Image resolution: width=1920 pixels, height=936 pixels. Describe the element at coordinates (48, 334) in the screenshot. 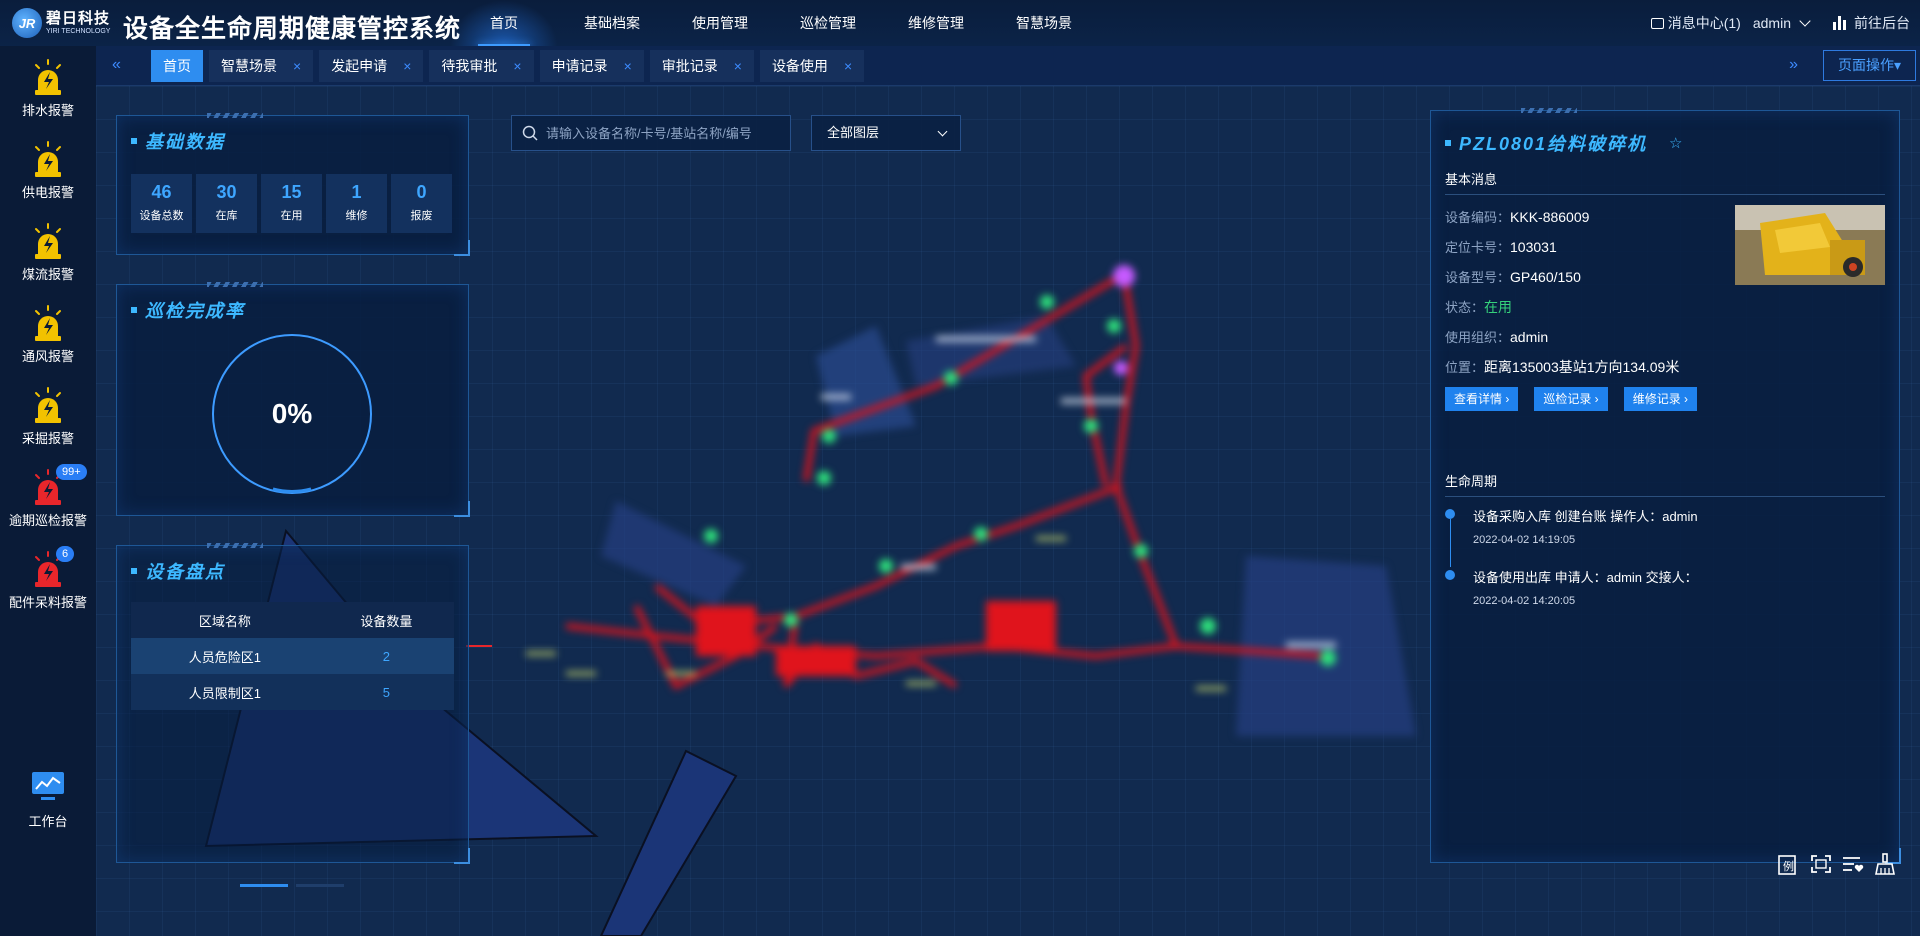

I see `alarm-ventilation: 通风报警` at that location.